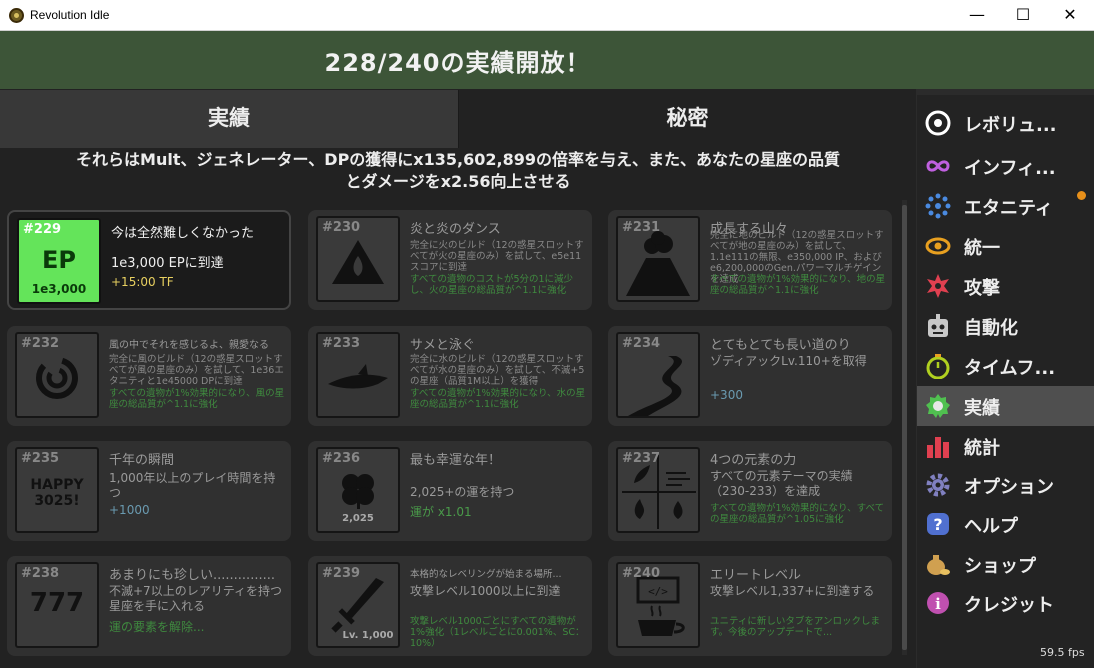 Image resolution: width=1094 pixels, height=668 pixels. Describe the element at coordinates (750, 376) in the screenshot. I see `achievement-card: #234 とてもとても長い道のり ゾディアックLv.110+を取得 +300` at that location.